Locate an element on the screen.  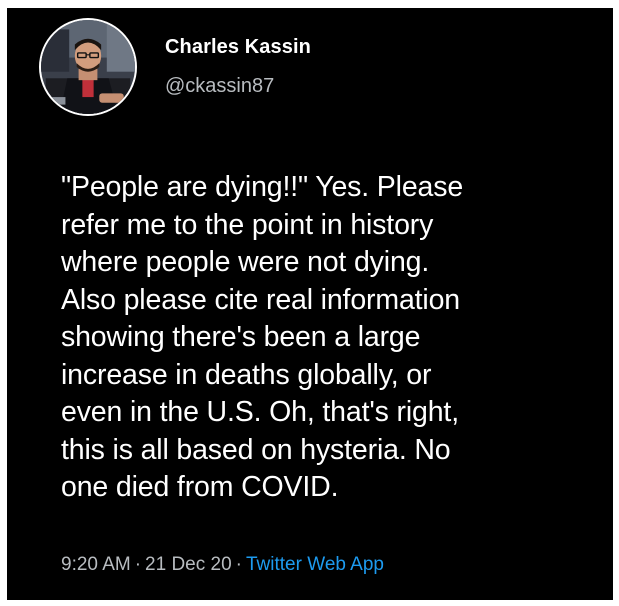
avatar-photo is located at coordinates (88, 67).